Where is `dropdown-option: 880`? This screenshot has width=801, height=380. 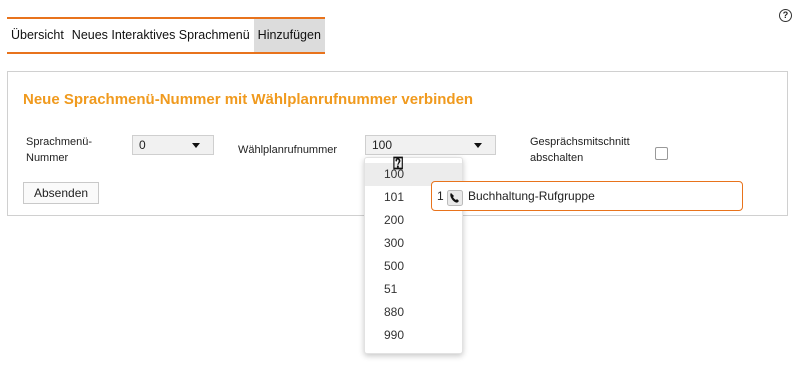 dropdown-option: 880 is located at coordinates (413, 312).